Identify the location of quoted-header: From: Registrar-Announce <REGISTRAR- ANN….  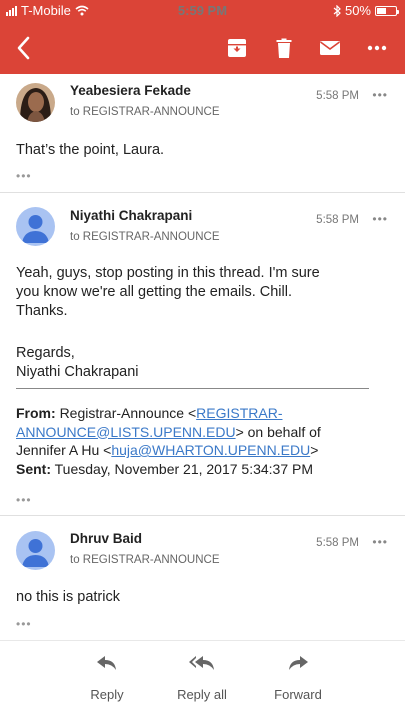
(196, 441).